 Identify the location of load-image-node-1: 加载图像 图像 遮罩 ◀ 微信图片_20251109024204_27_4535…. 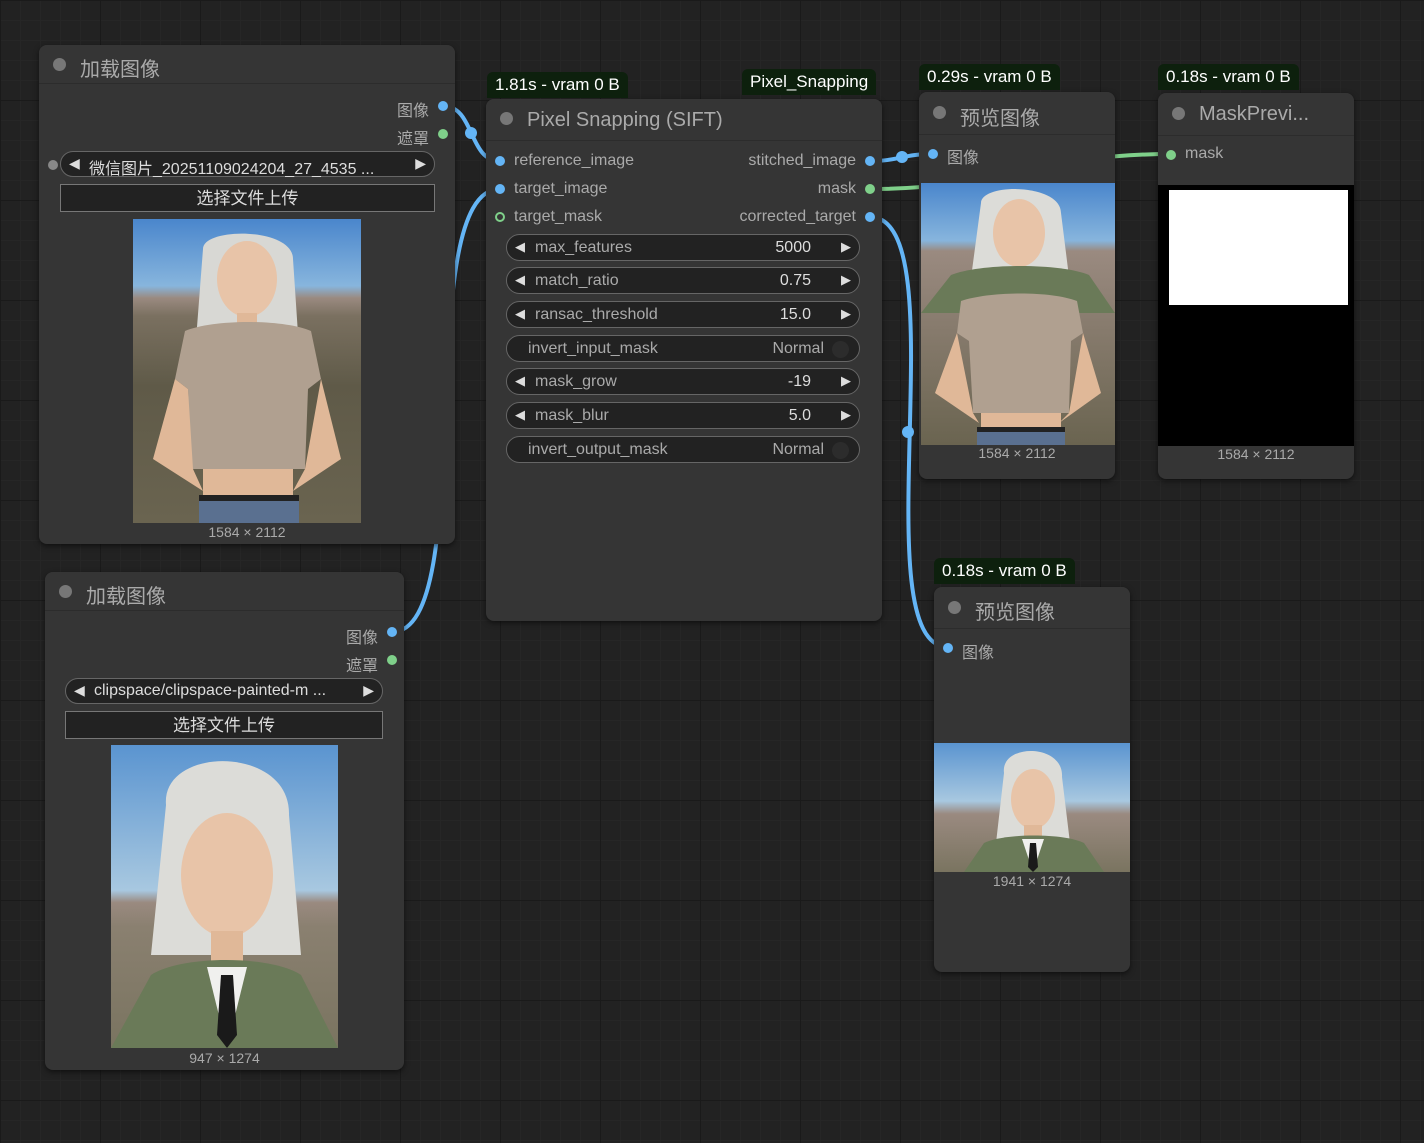
(247, 294).